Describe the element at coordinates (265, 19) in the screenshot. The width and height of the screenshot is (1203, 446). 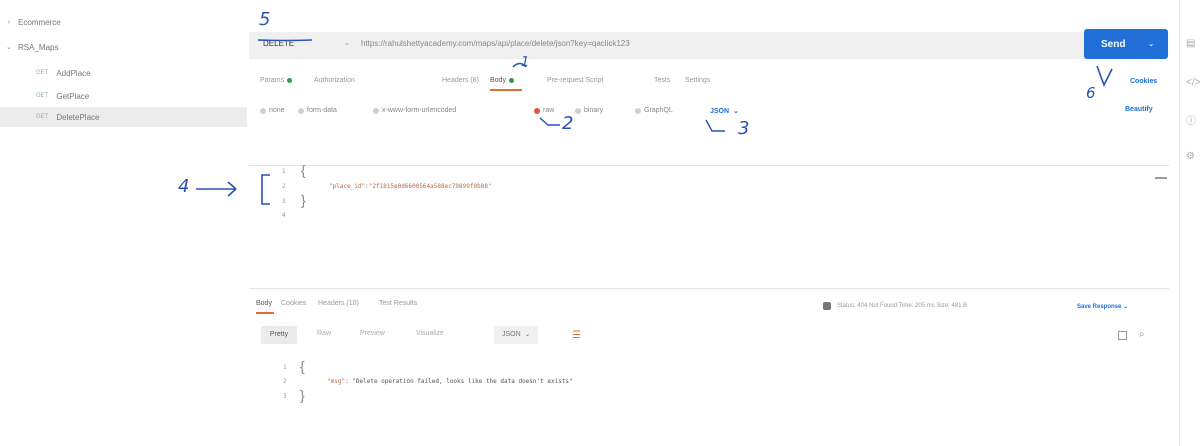
I see `annotation-step-5: 5` at that location.